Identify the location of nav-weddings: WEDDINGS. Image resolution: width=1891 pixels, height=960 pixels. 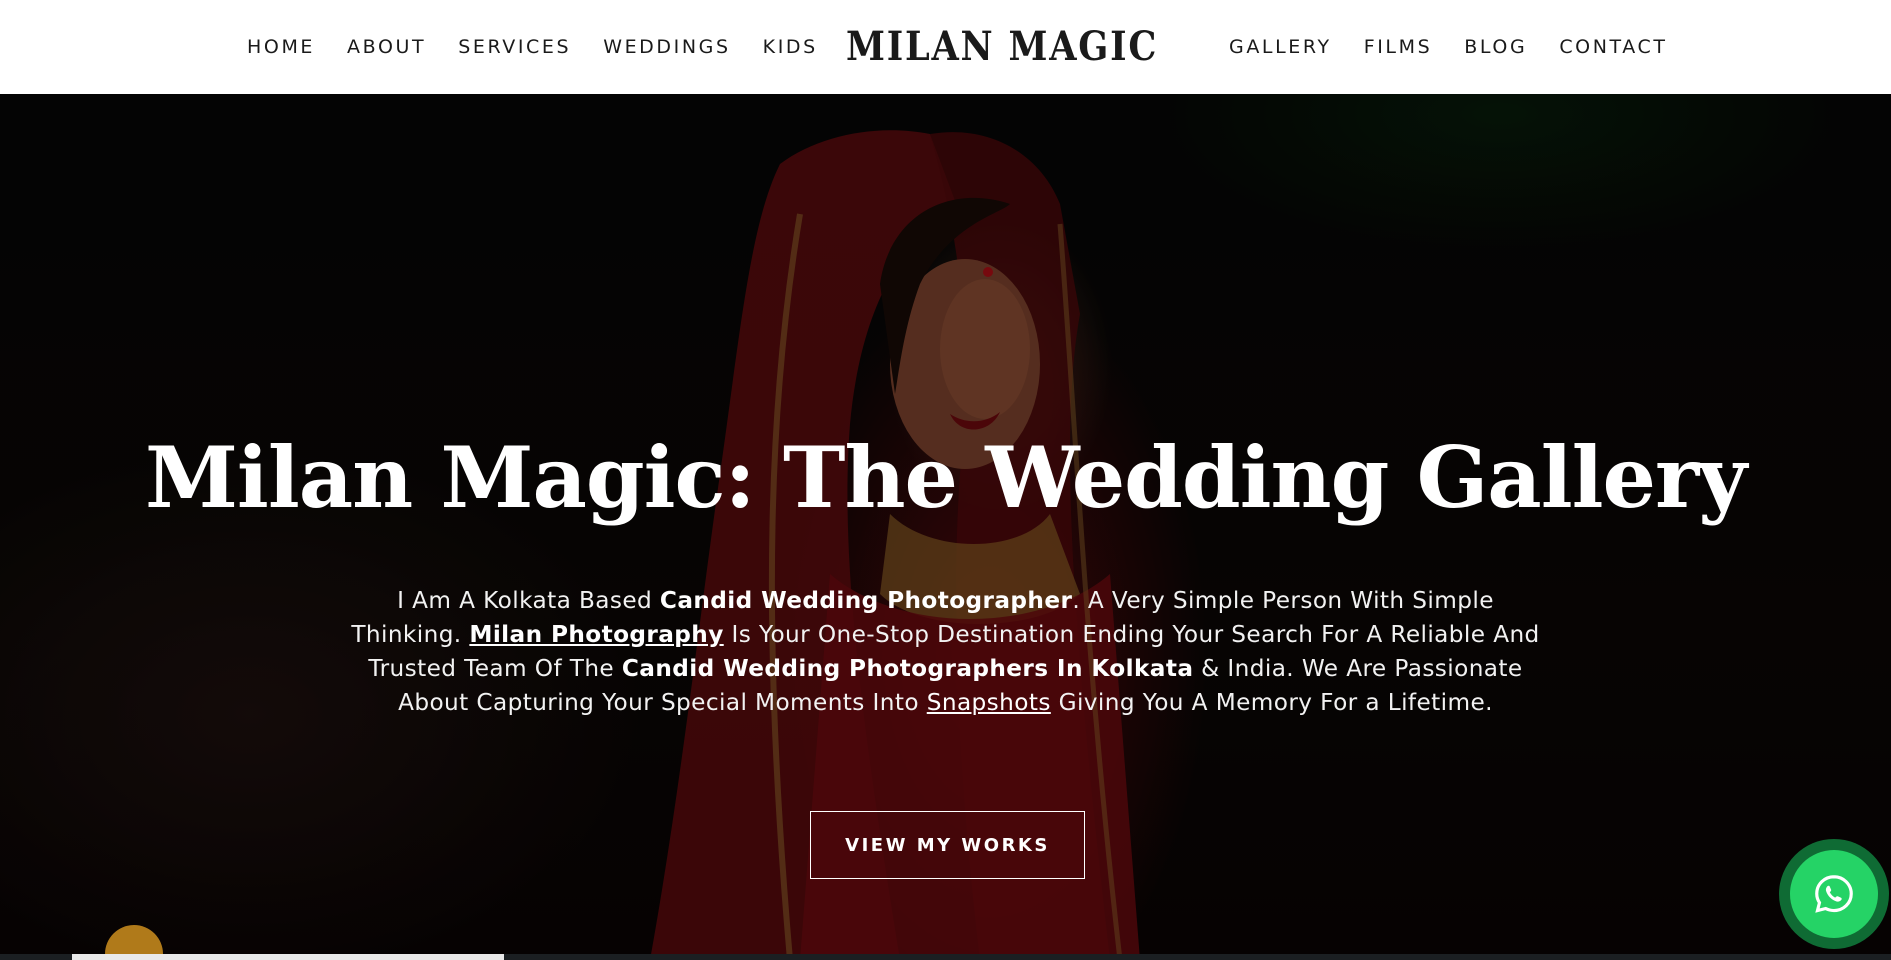
(666, 47).